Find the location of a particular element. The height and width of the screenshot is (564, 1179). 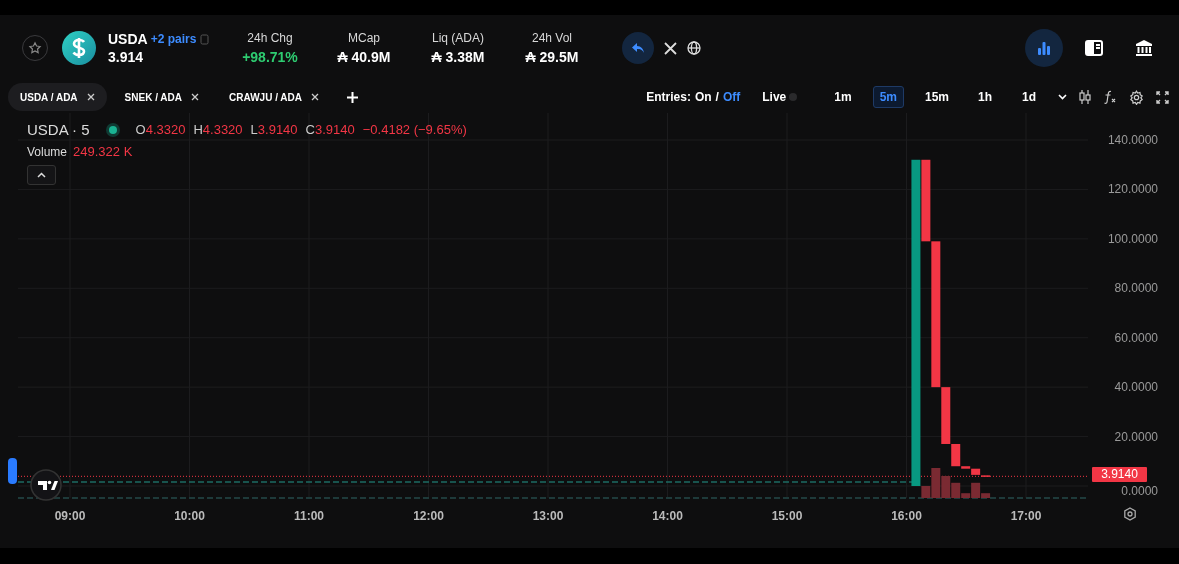

view-button is located at coordinates (1044, 48).